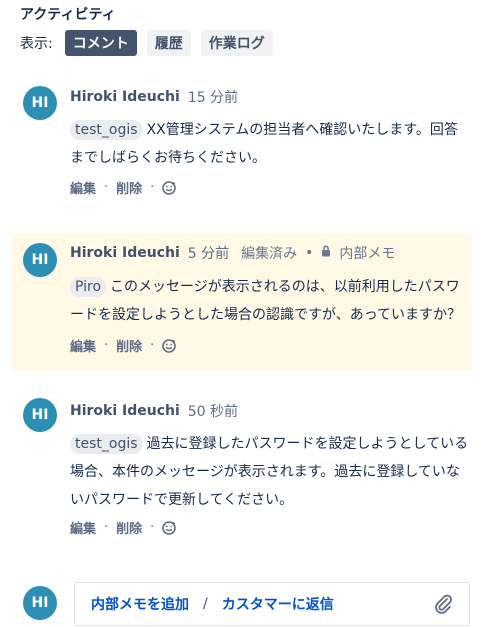 The height and width of the screenshot is (627, 500). Describe the element at coordinates (443, 606) in the screenshot. I see `paperclip-icon` at that location.